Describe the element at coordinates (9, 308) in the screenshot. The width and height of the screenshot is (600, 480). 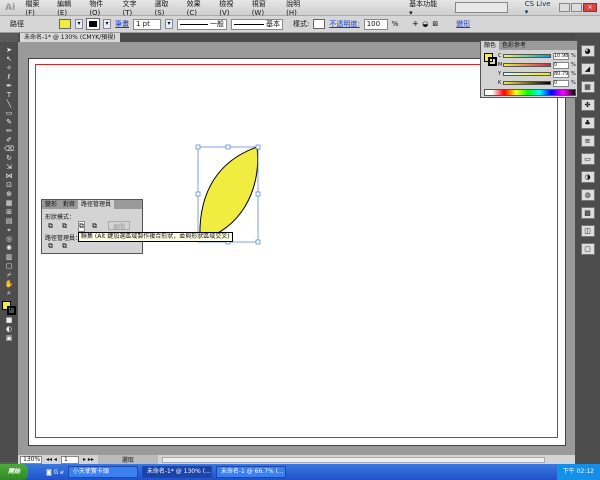
I see `fill-stroke-indicator` at that location.